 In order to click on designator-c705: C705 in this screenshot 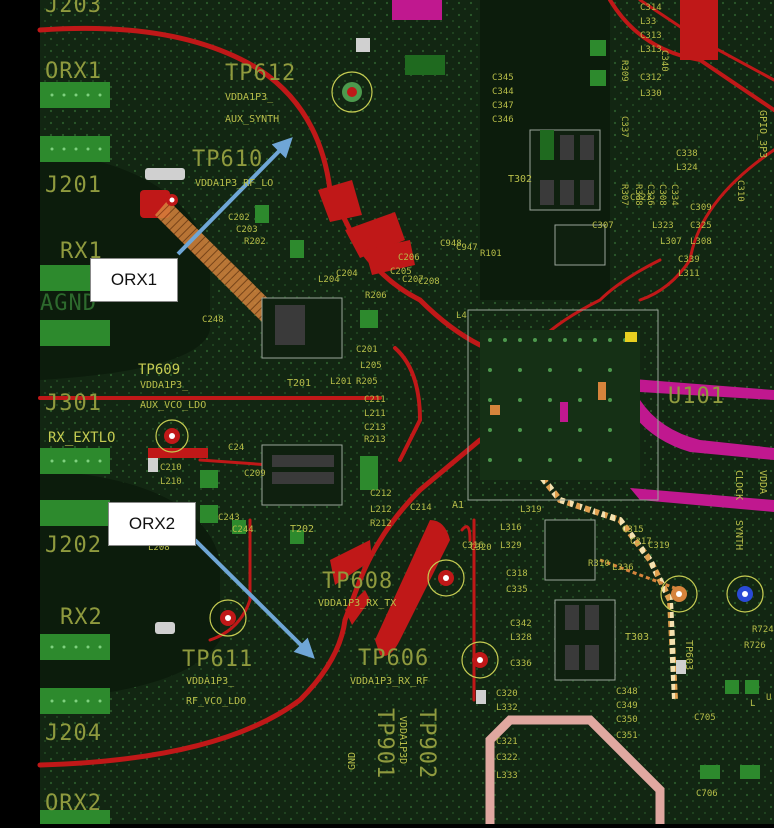, I will do `click(705, 718)`.